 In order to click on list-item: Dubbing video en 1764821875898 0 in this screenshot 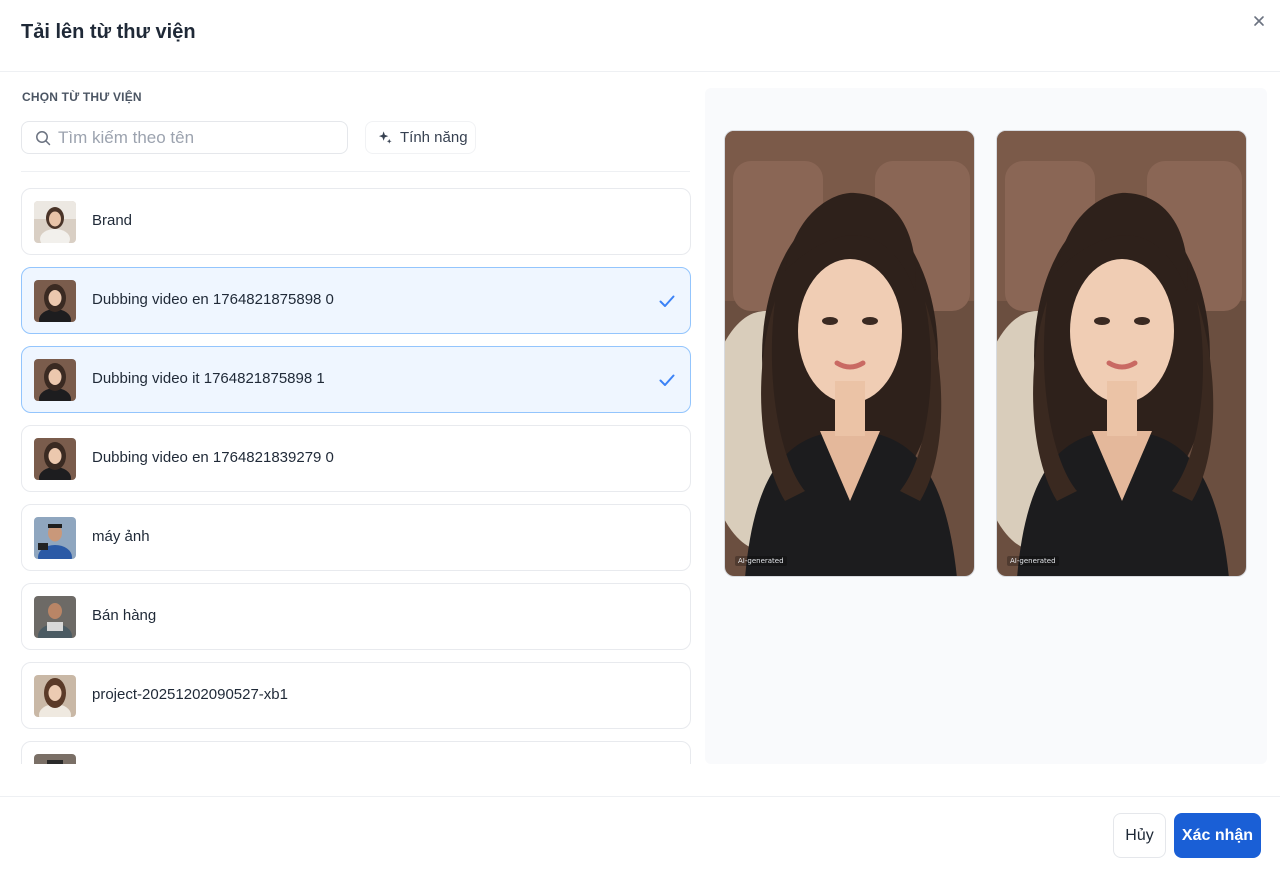, I will do `click(356, 300)`.